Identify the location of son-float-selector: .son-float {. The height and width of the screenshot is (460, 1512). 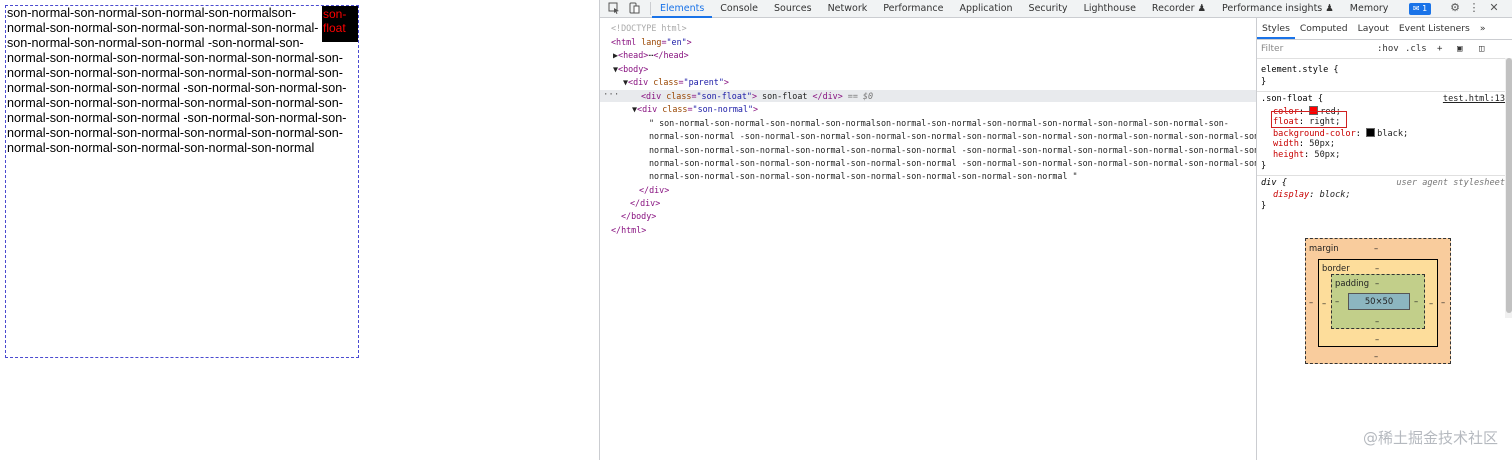
(1292, 99).